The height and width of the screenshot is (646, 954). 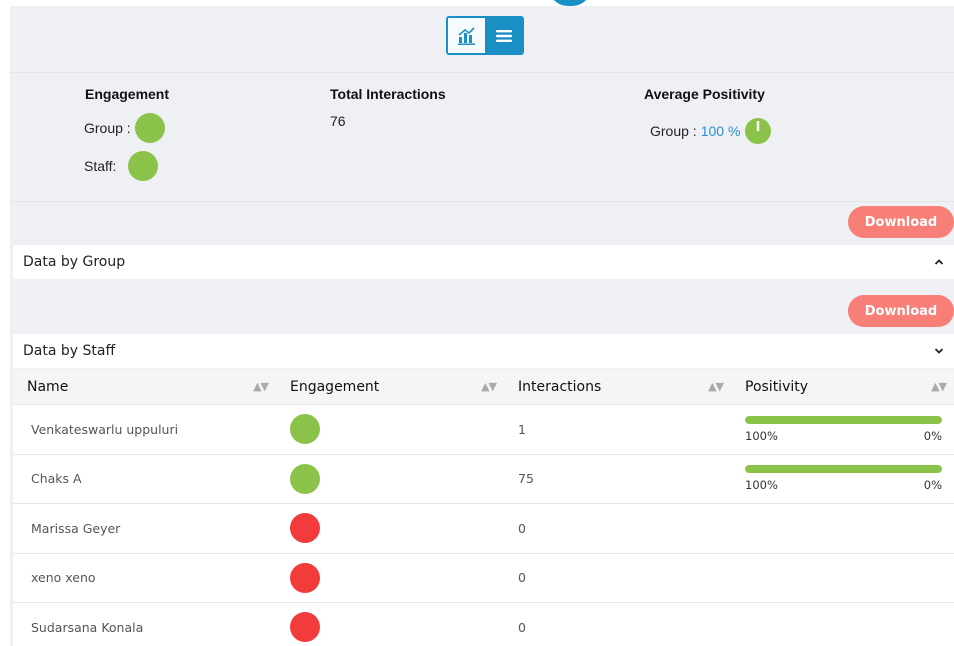 What do you see at coordinates (901, 222) in the screenshot?
I see `download-group-button: Download` at bounding box center [901, 222].